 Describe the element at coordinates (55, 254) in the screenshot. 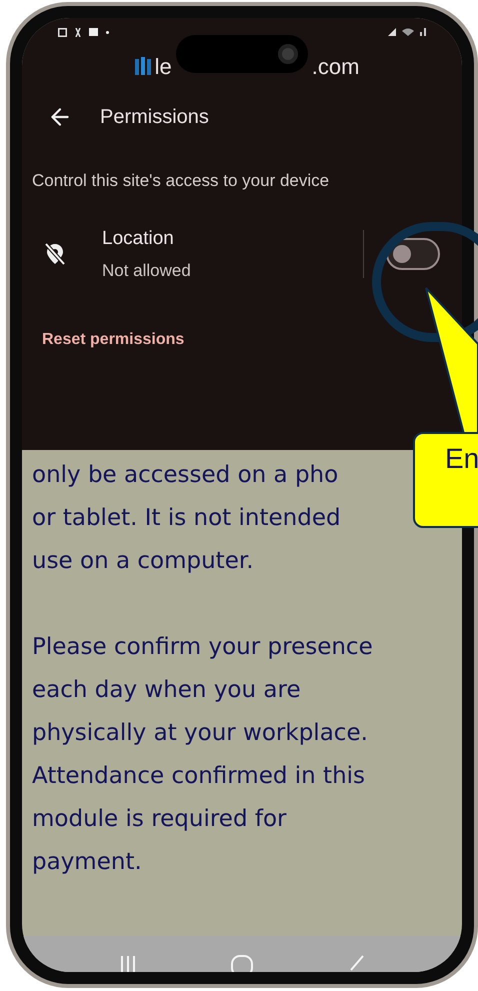

I see `location-off-icon` at that location.